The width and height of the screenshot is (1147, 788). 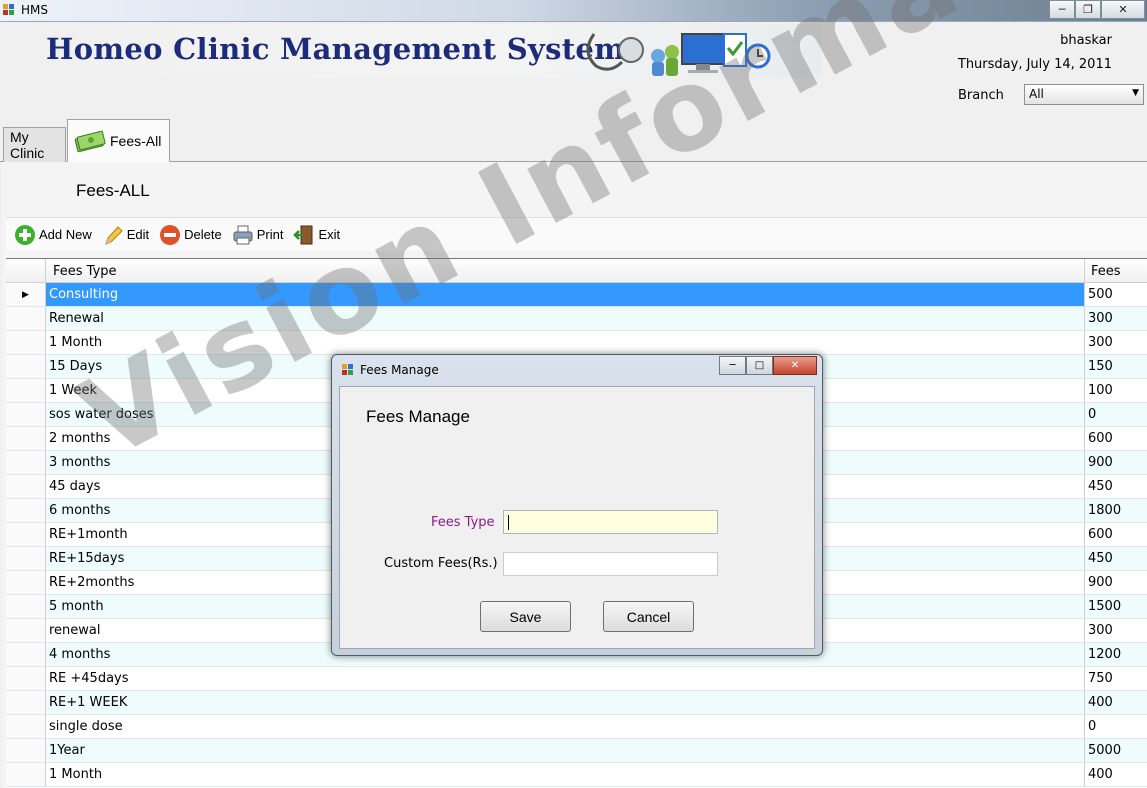 I want to click on cell-fees: 500, so click(x=1116, y=294).